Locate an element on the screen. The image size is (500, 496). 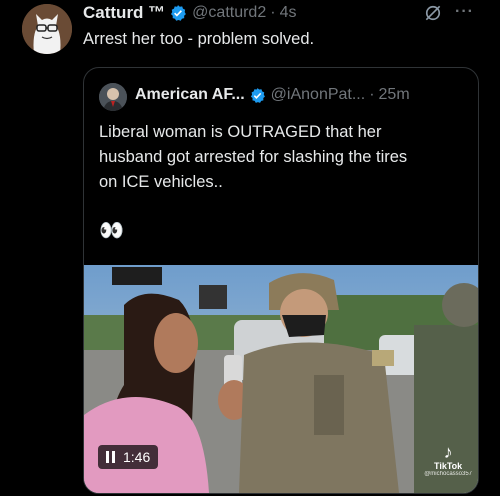
pause-icon is located at coordinates (110, 457).